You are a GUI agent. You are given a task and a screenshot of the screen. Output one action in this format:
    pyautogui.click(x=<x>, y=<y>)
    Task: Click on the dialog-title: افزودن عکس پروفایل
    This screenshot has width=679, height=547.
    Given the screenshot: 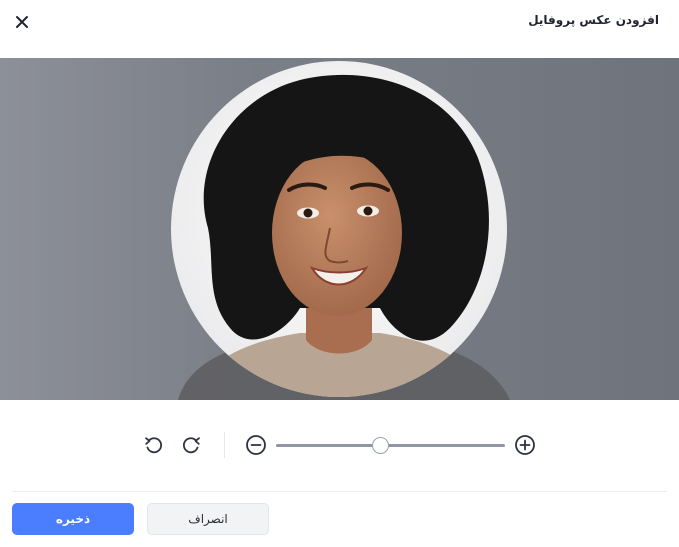 What is the action you would take?
    pyautogui.click(x=593, y=20)
    